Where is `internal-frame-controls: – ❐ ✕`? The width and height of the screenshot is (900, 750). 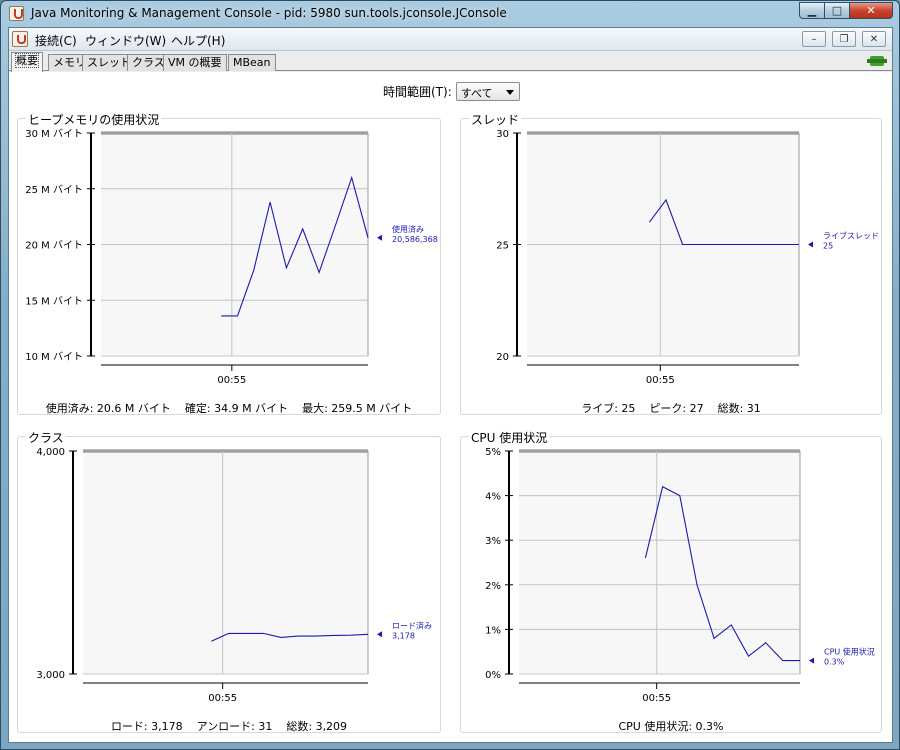 internal-frame-controls: – ❐ ✕ is located at coordinates (844, 39).